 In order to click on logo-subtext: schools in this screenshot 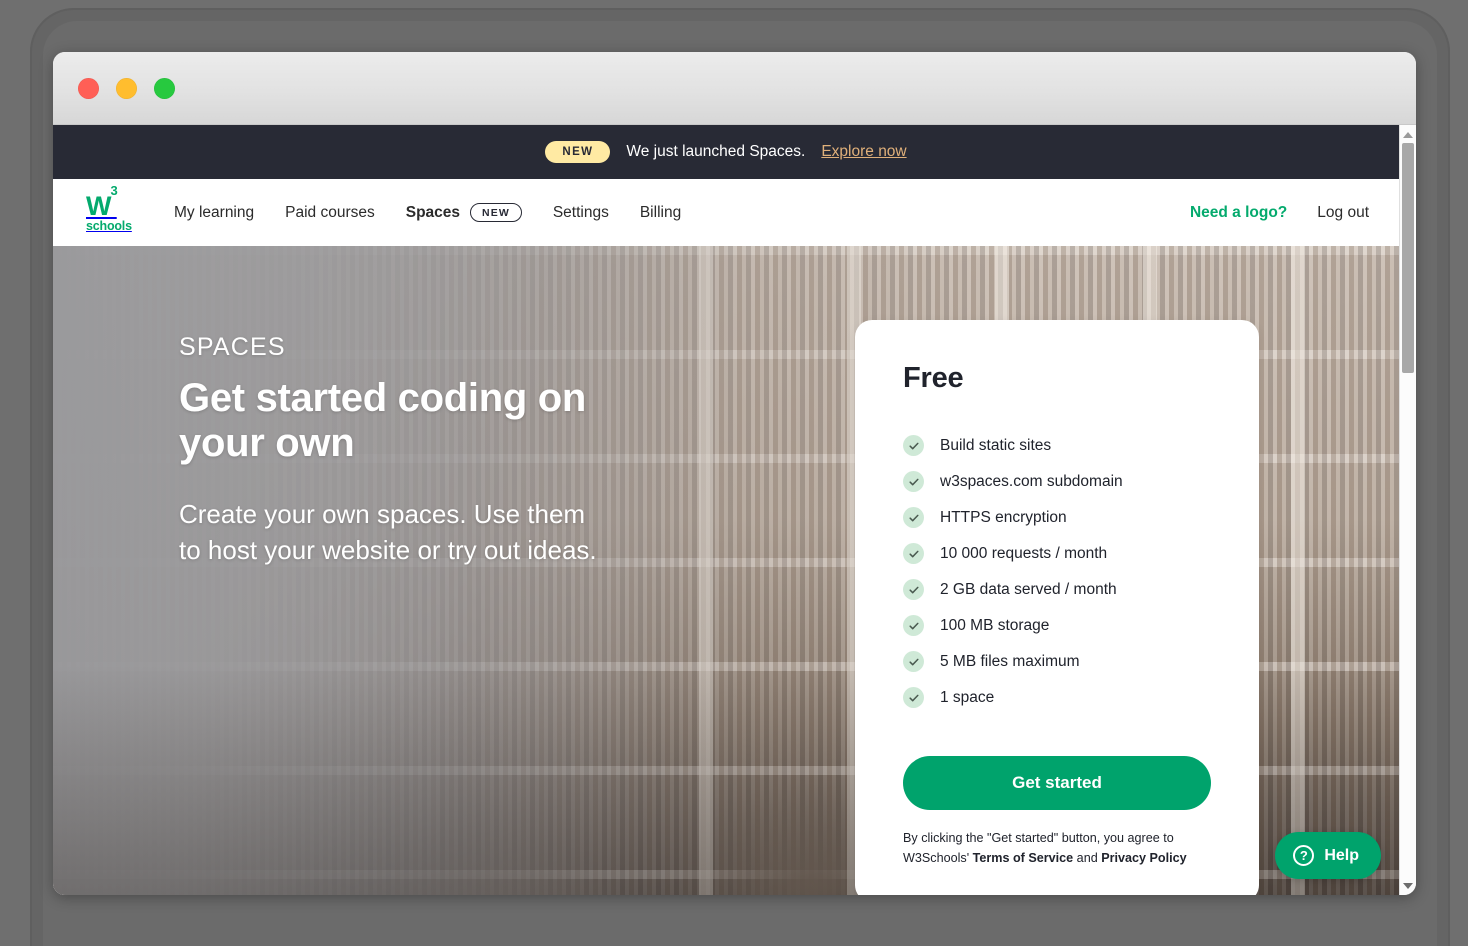, I will do `click(109, 225)`.